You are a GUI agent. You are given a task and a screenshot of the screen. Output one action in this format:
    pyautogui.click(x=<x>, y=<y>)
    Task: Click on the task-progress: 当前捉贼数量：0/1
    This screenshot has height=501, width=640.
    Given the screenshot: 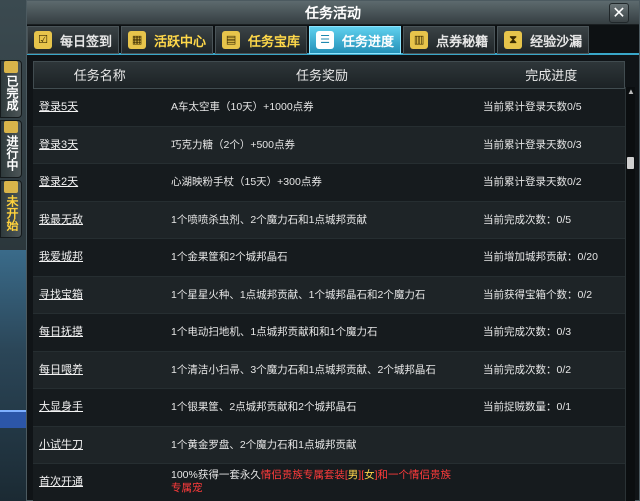 What is the action you would take?
    pyautogui.click(x=527, y=407)
    